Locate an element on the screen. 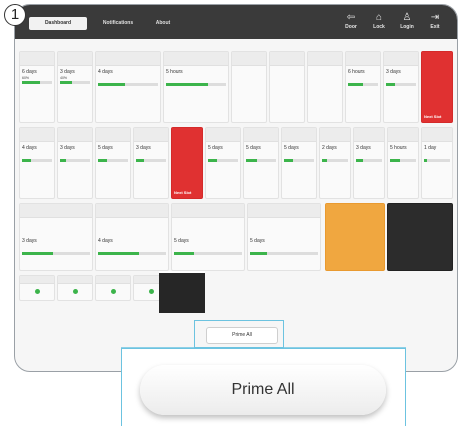 This screenshot has height=426, width=459. step-number-badge: 1 is located at coordinates (15, 15).